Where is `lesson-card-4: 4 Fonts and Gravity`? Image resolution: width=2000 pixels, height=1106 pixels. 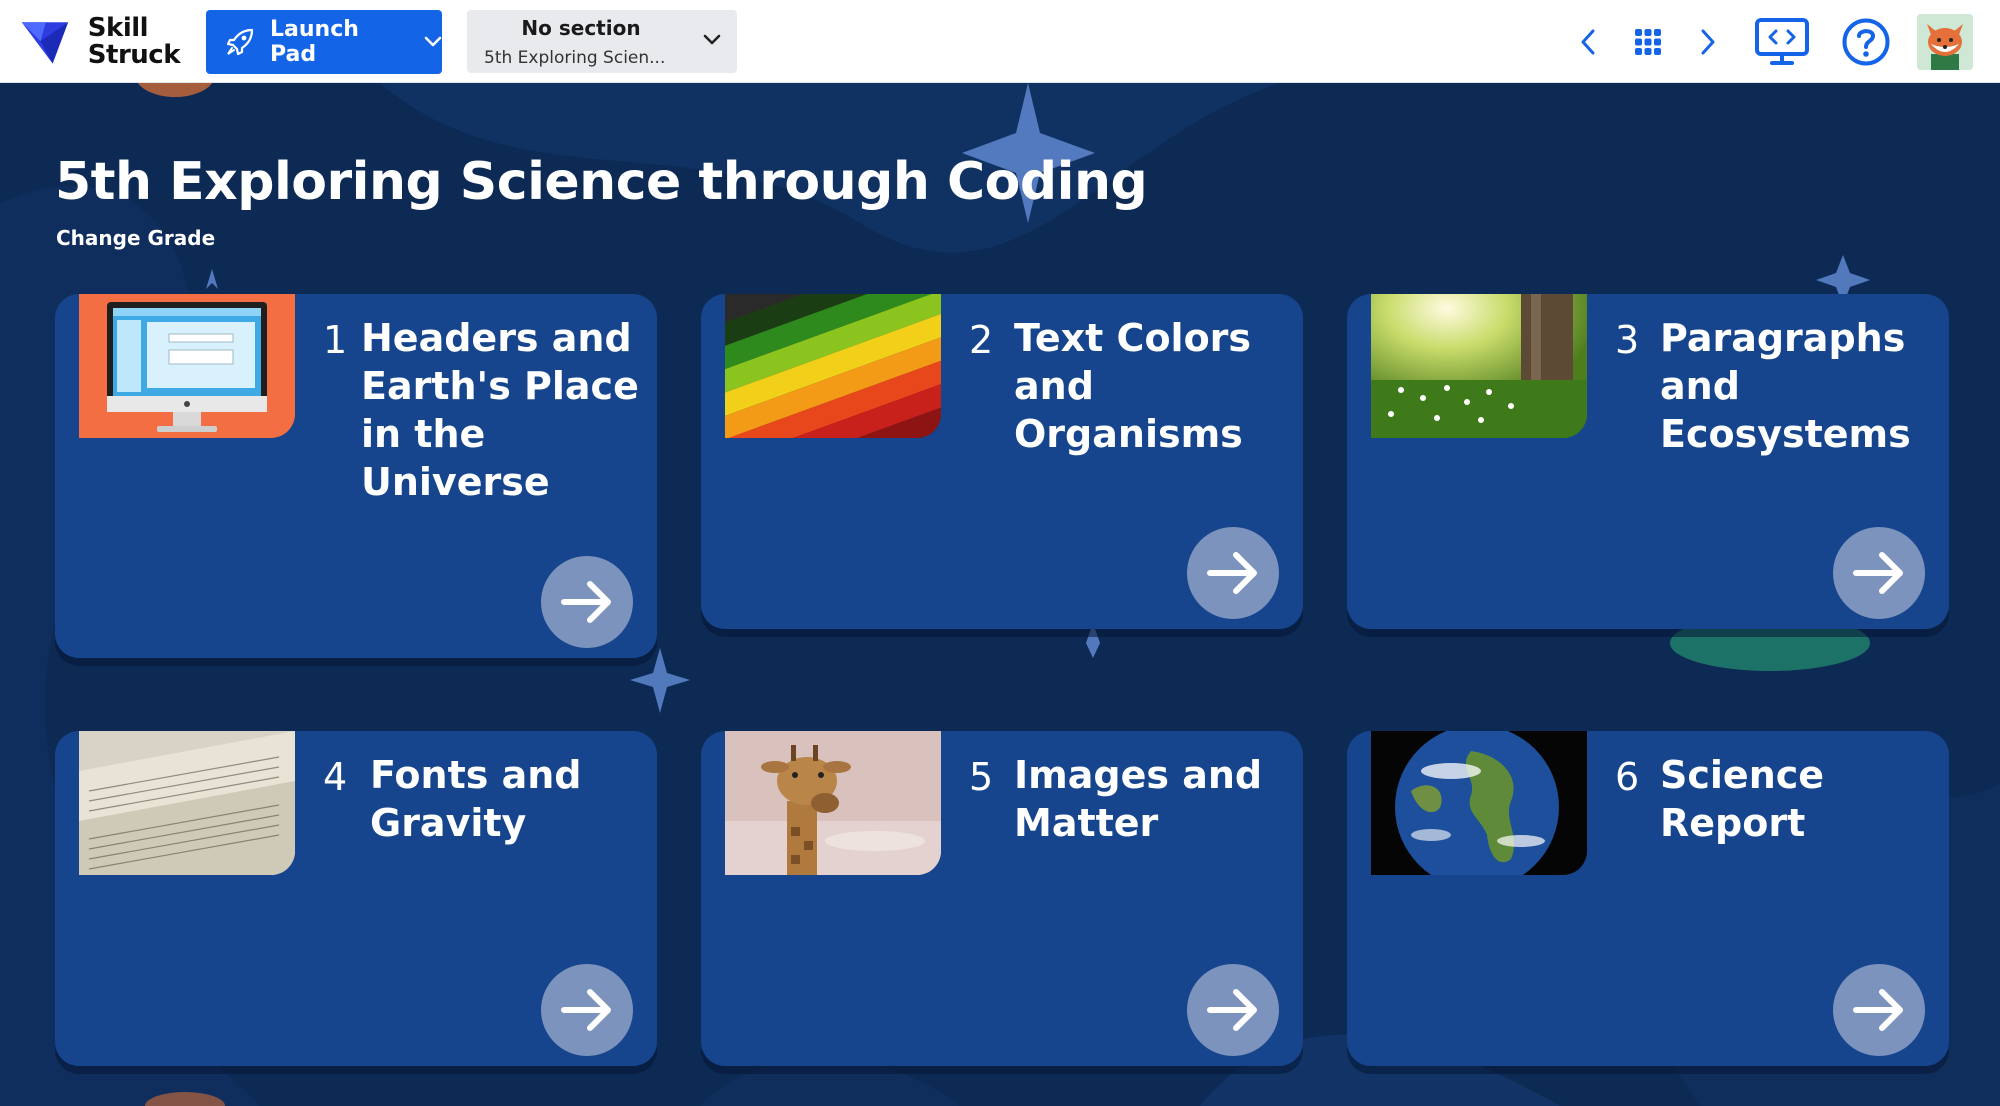
lesson-card-4: 4 Fonts and Gravity is located at coordinates (356, 898).